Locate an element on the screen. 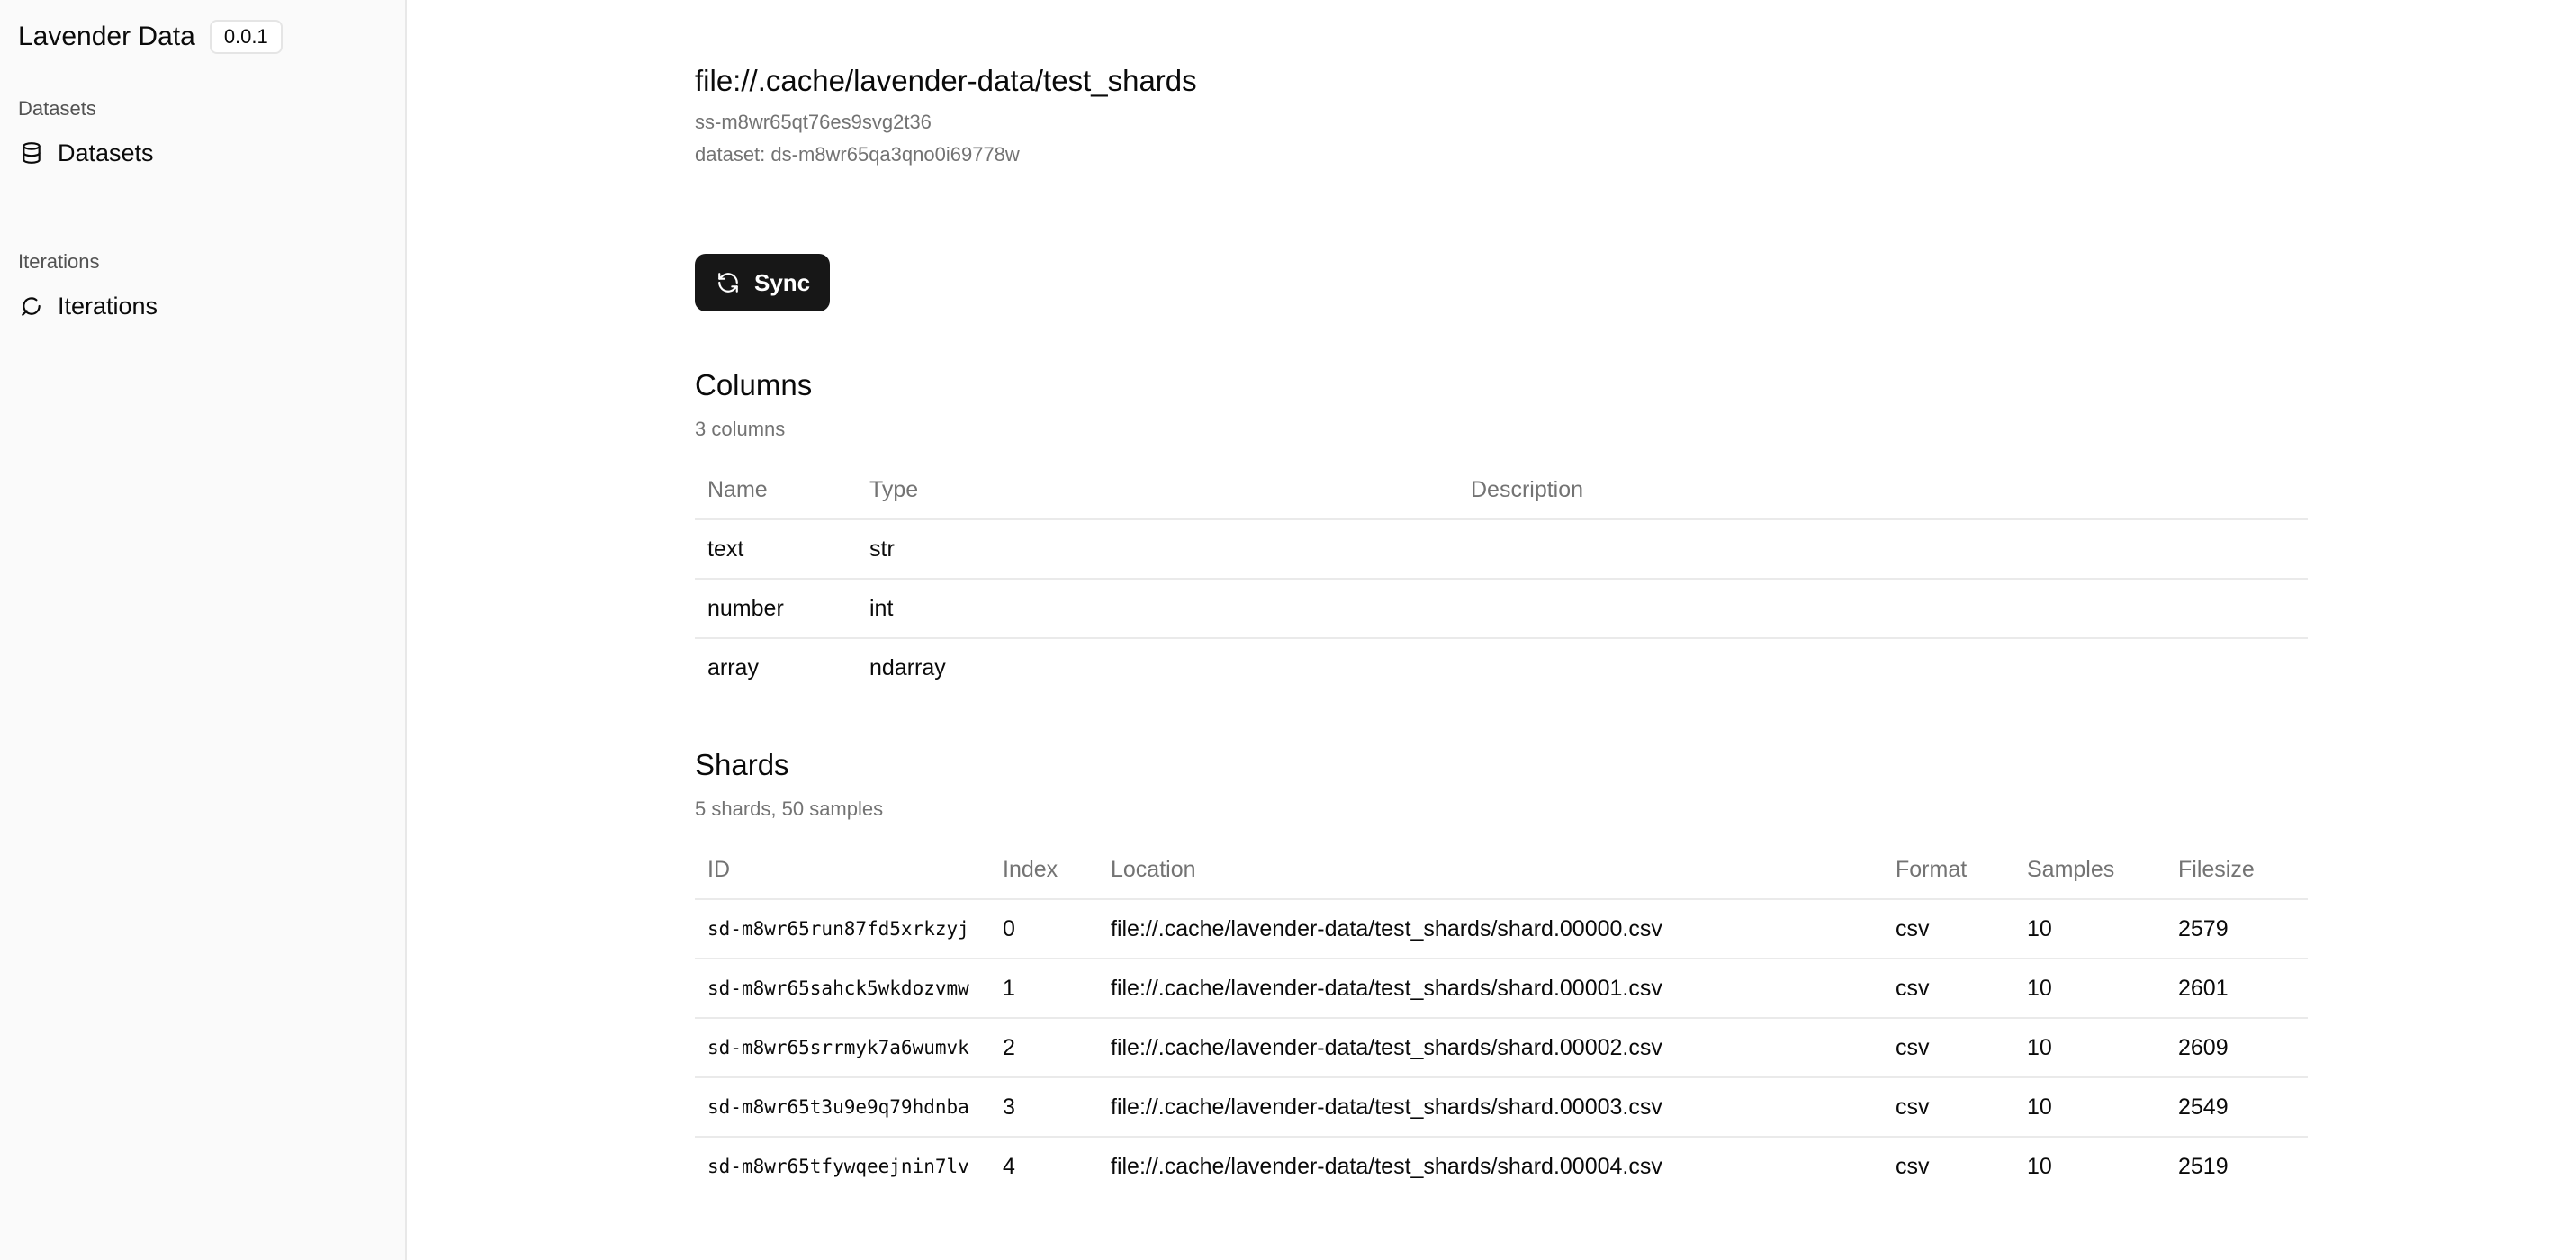  refresh-icon is located at coordinates (728, 283).